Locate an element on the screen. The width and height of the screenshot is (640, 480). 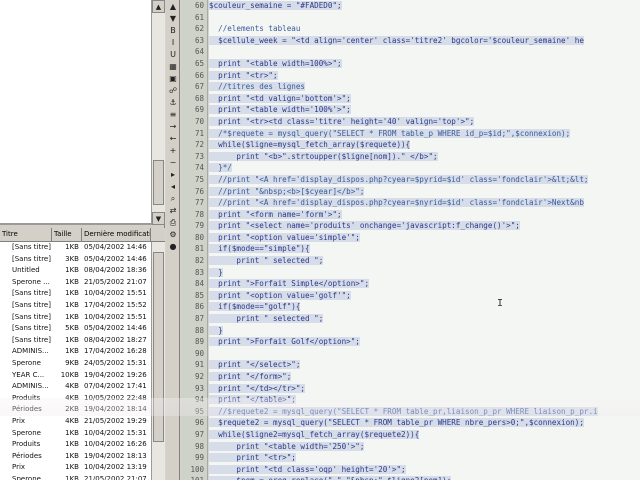
column-header-modified: Dernière modificati is located at coordinates (116, 234).